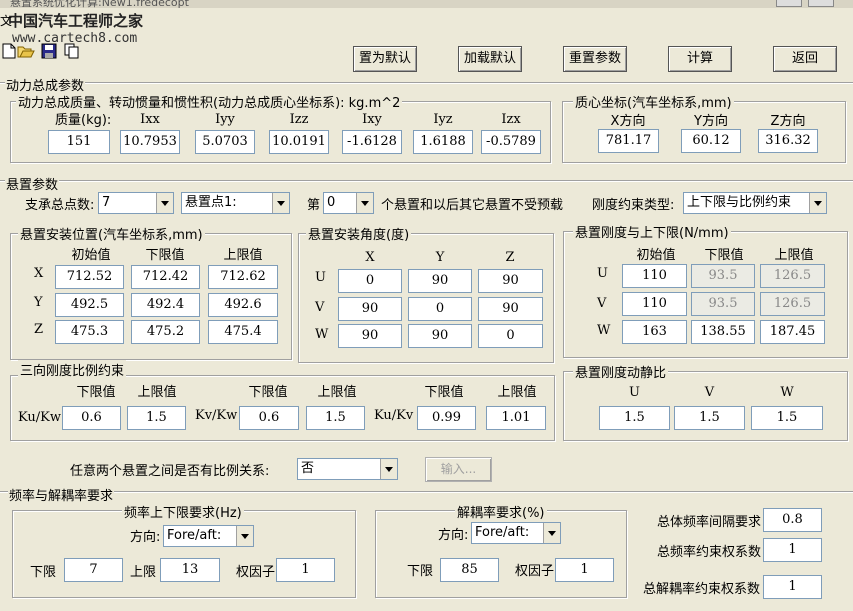 Image resolution: width=853 pixels, height=611 pixels. Describe the element at coordinates (320, 307) in the screenshot. I see `angle-v-label: V` at that location.